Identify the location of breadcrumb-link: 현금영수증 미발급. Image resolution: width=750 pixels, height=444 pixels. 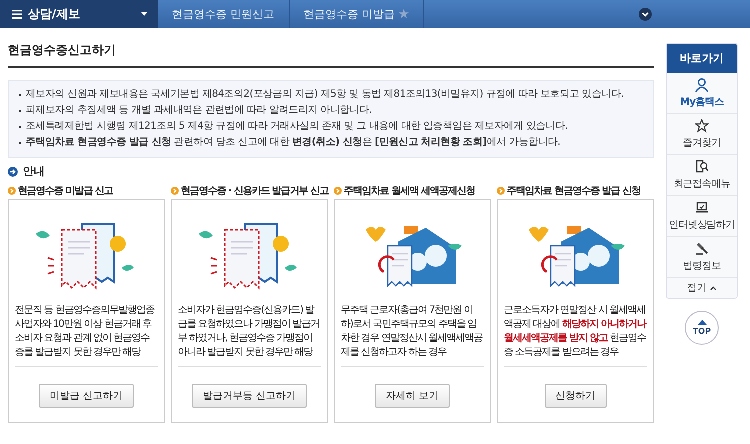
(357, 14).